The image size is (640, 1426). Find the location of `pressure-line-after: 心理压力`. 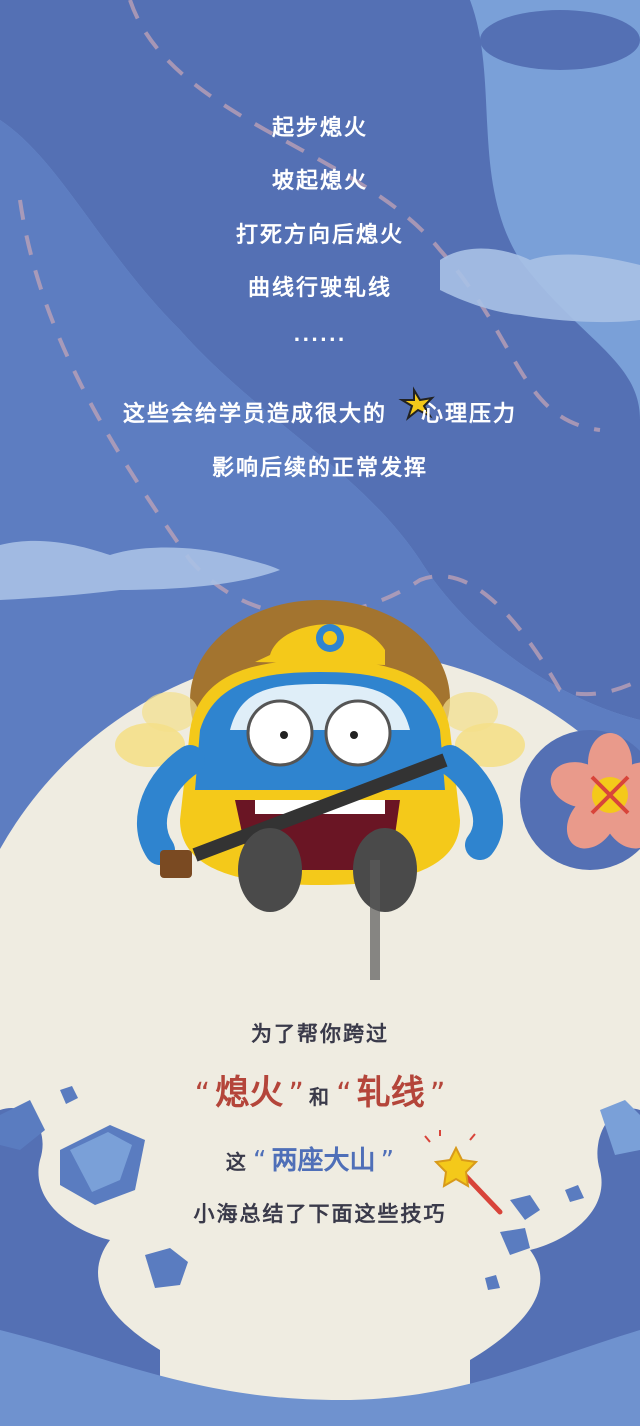

pressure-line-after: 心理压力 is located at coordinates (469, 414).